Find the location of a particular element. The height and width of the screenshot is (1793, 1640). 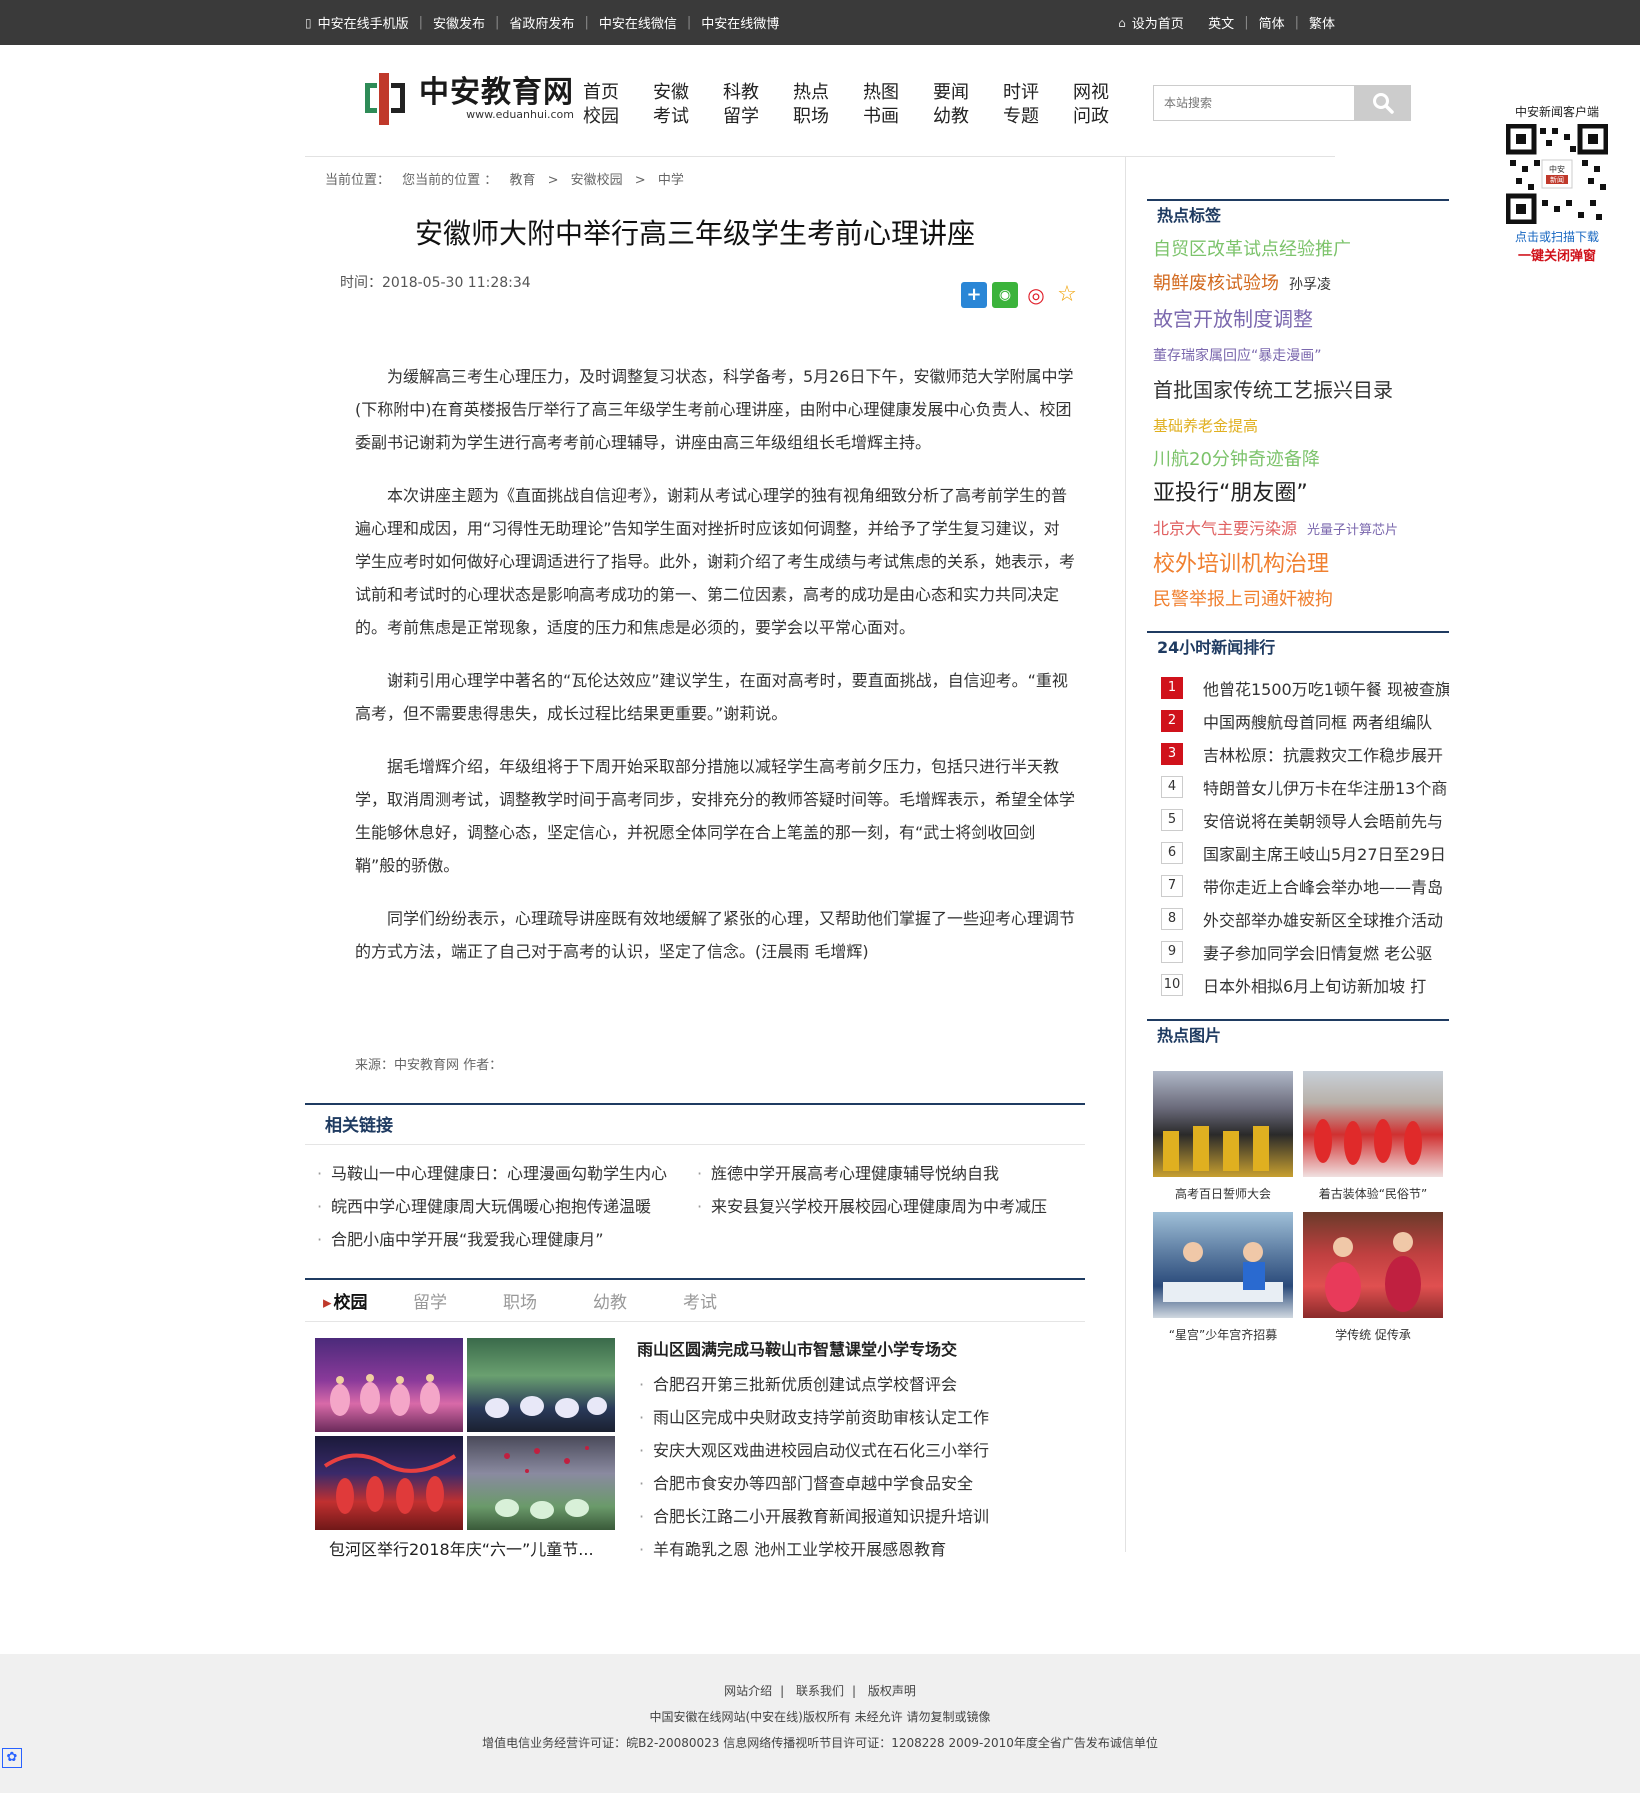

list-item: 合肥长江路二小开展教育新闻报道知识提升培训 is located at coordinates (813, 1516).